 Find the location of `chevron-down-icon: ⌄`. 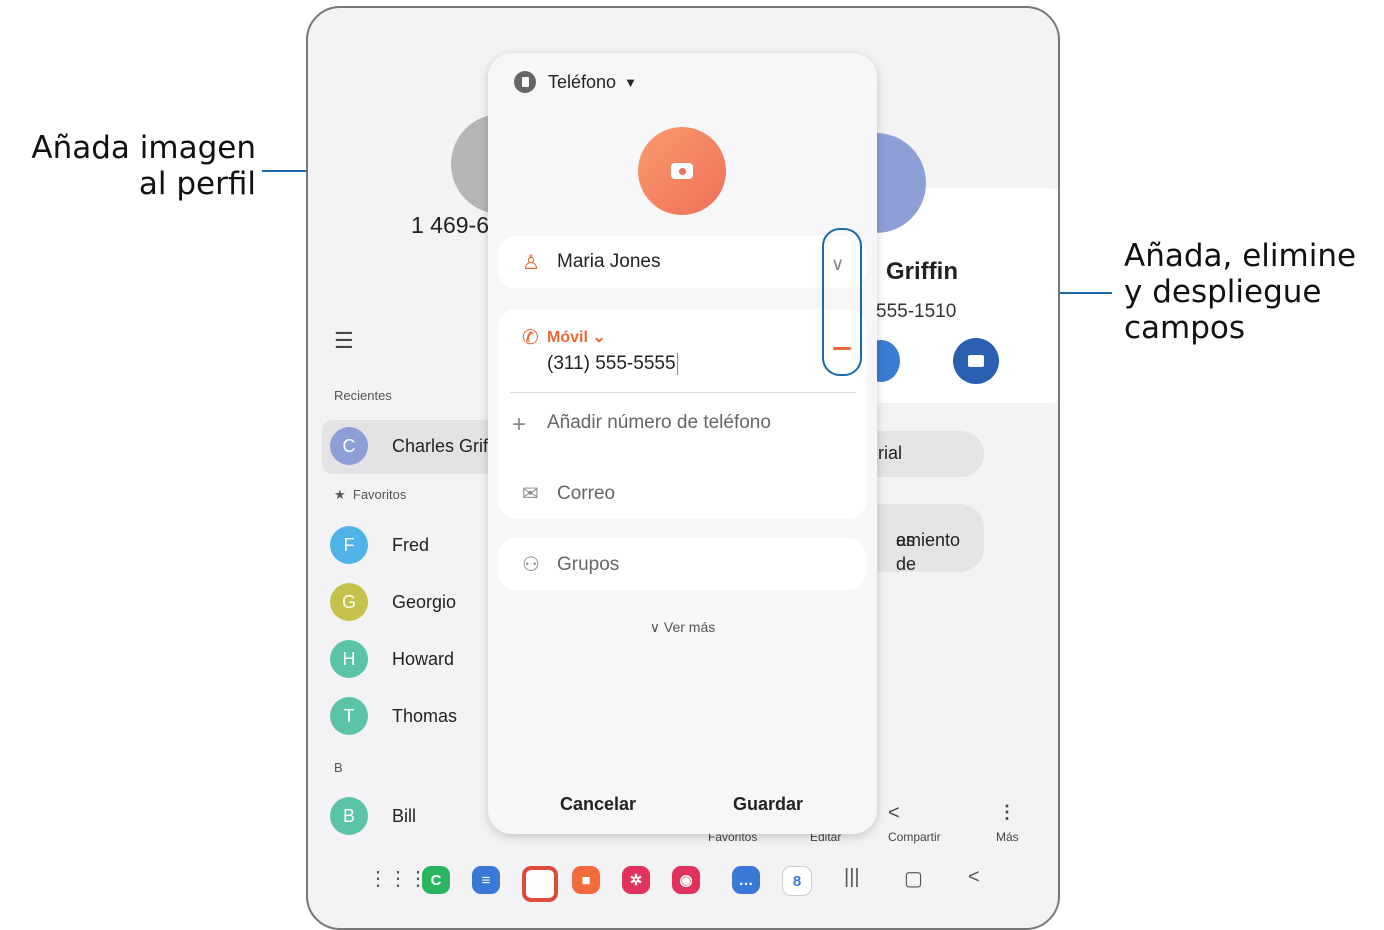

chevron-down-icon: ⌄ is located at coordinates (599, 337).